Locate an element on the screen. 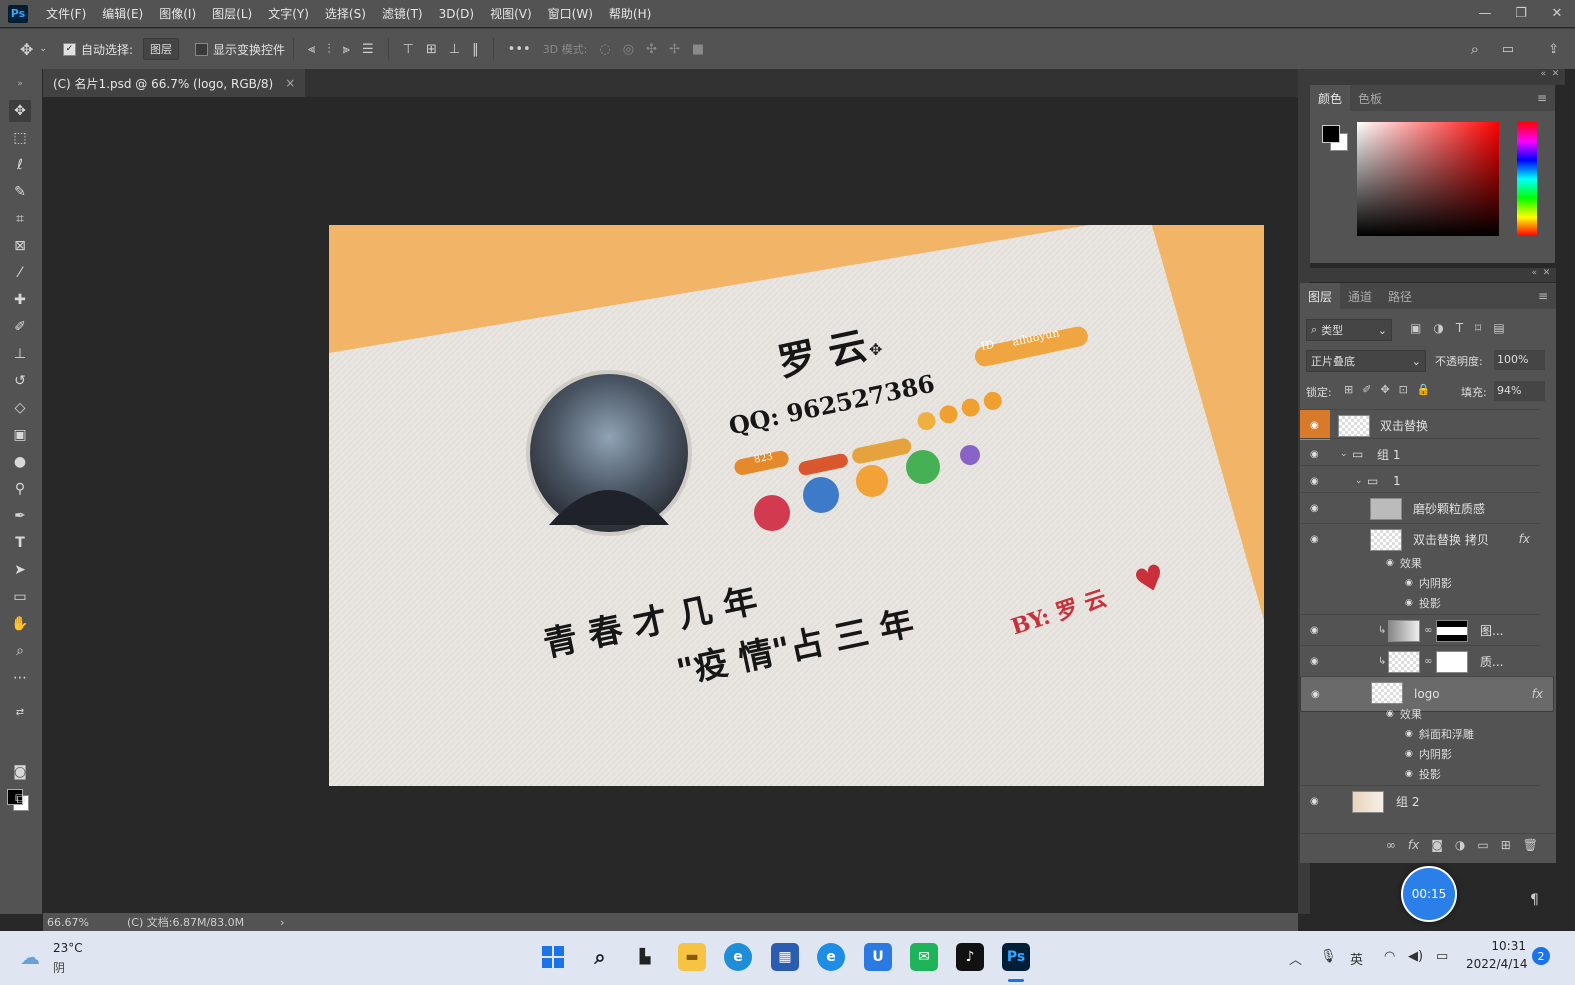 This screenshot has height=985, width=1575. clock-date: 2022/4/14 is located at coordinates (1497, 964).